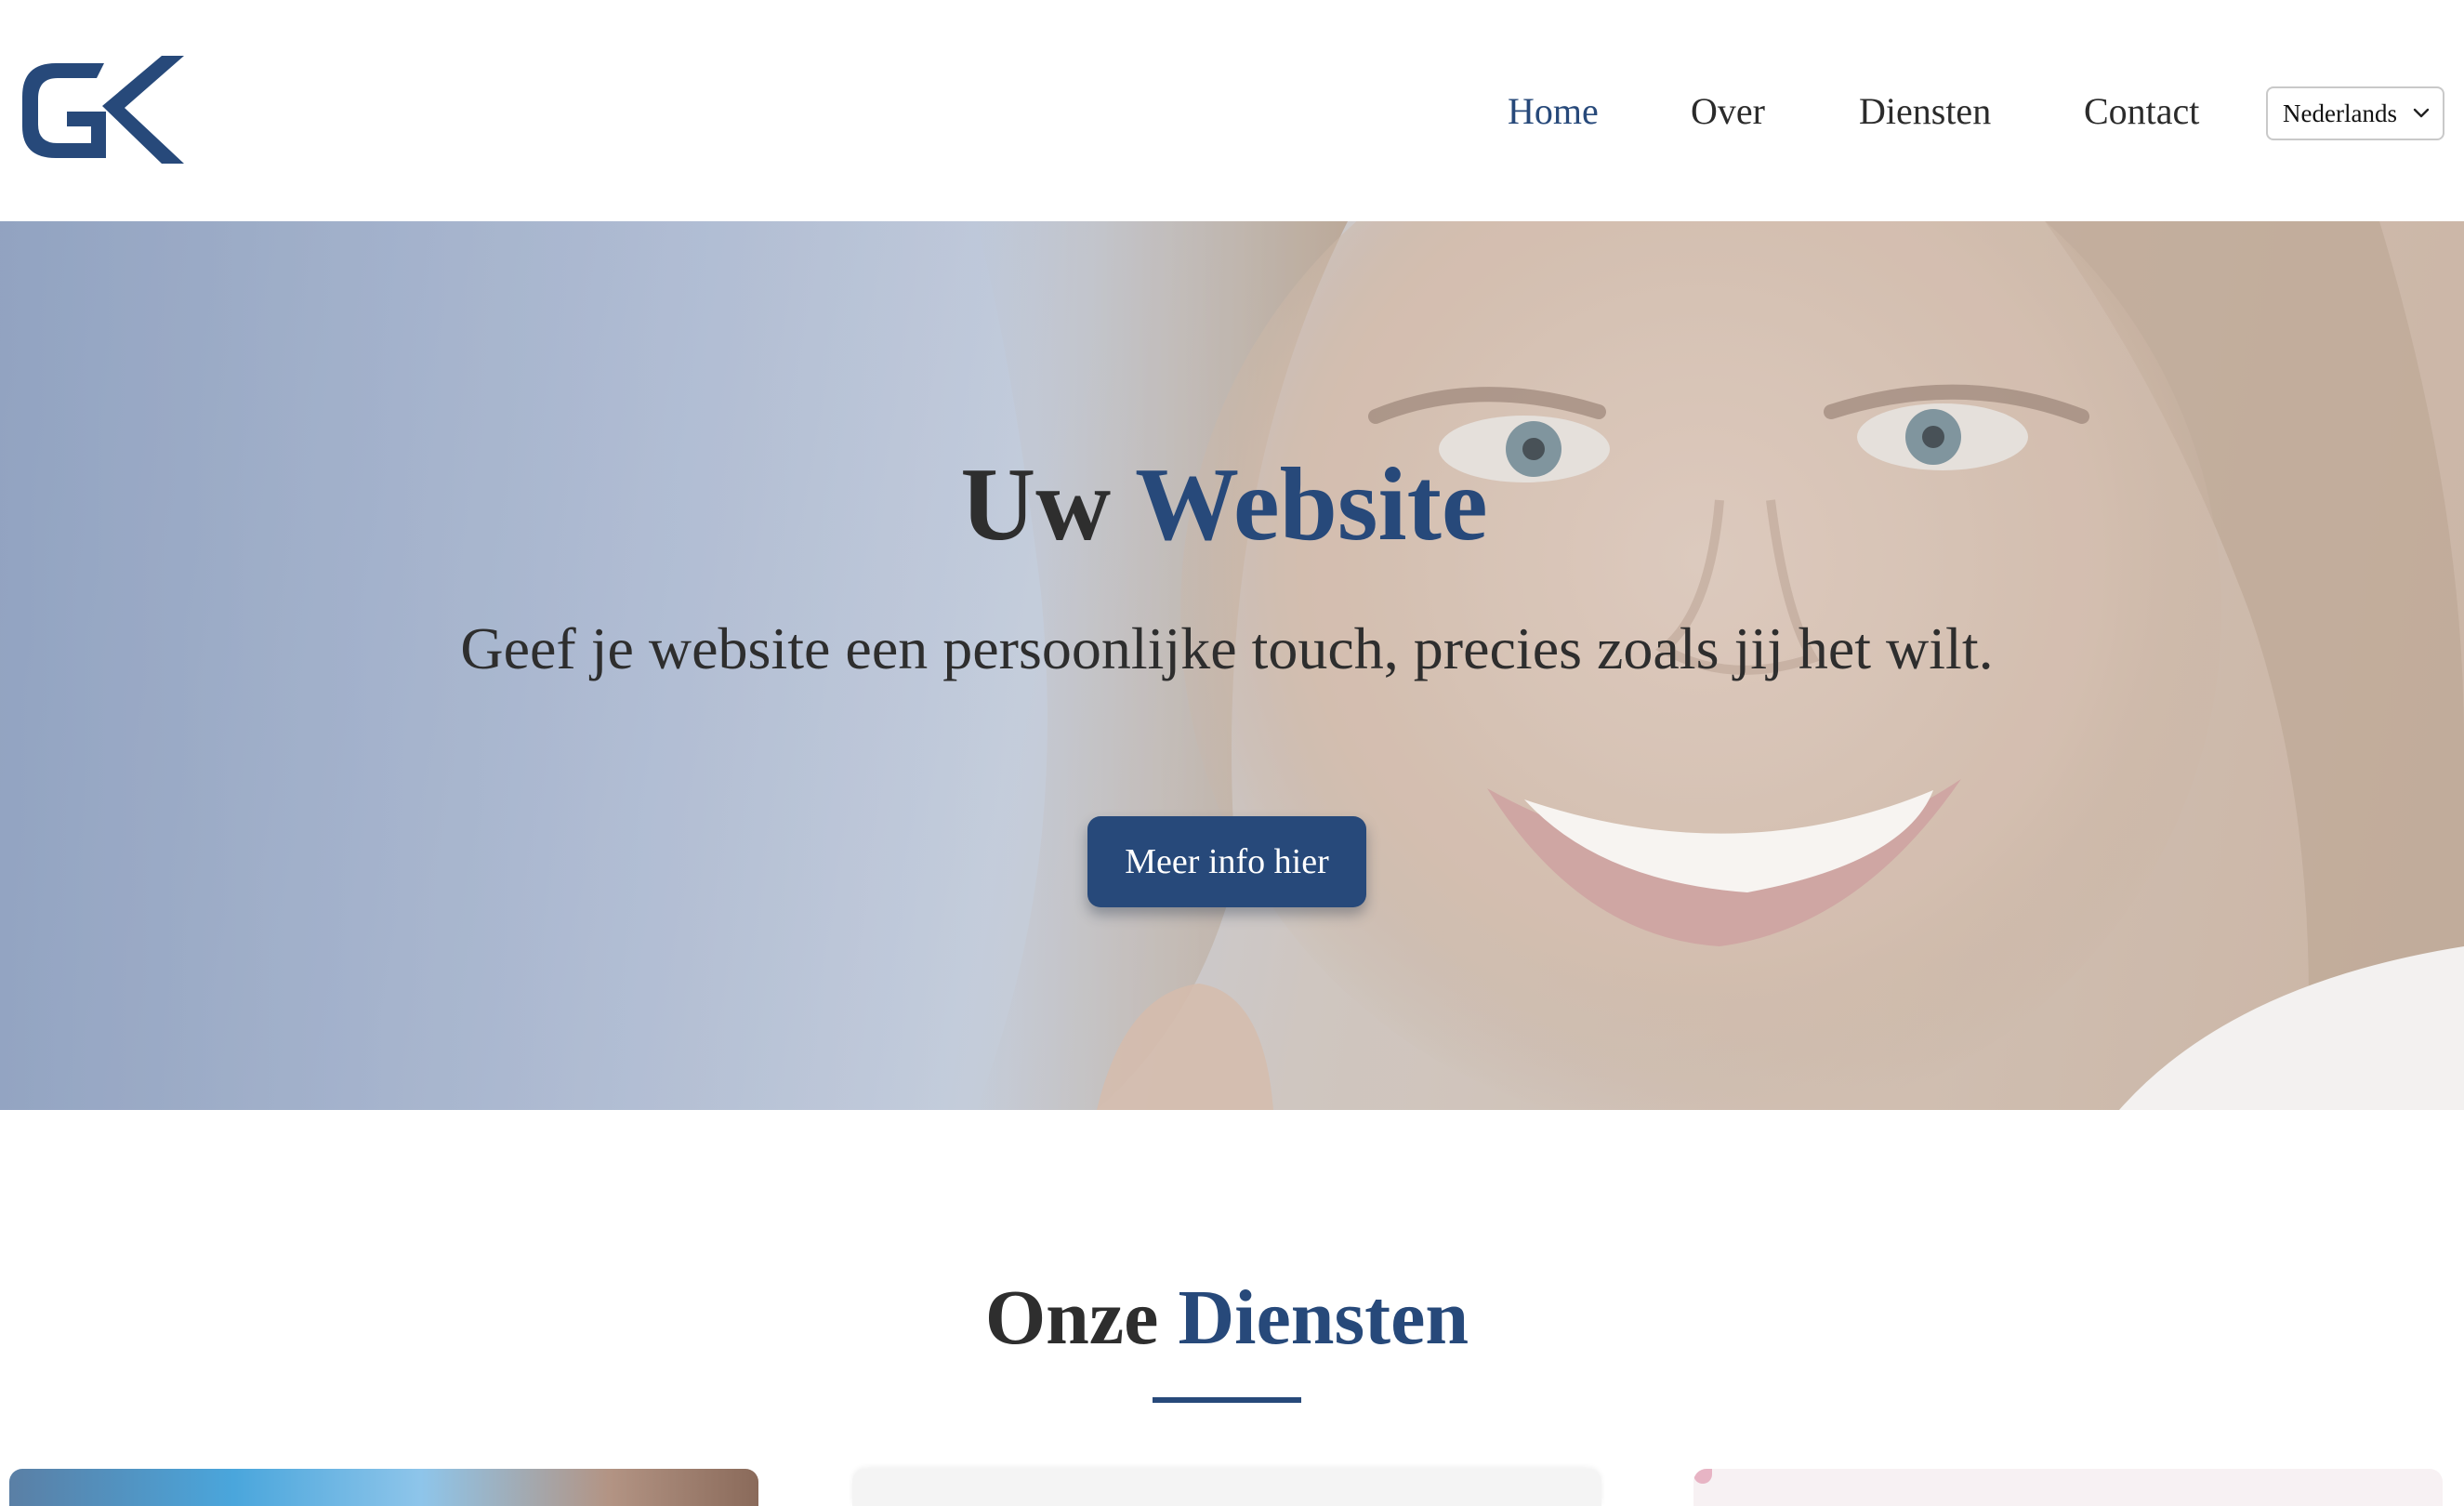 This screenshot has height=1506, width=2464. I want to click on hero-title-accent: Website, so click(1312, 504).